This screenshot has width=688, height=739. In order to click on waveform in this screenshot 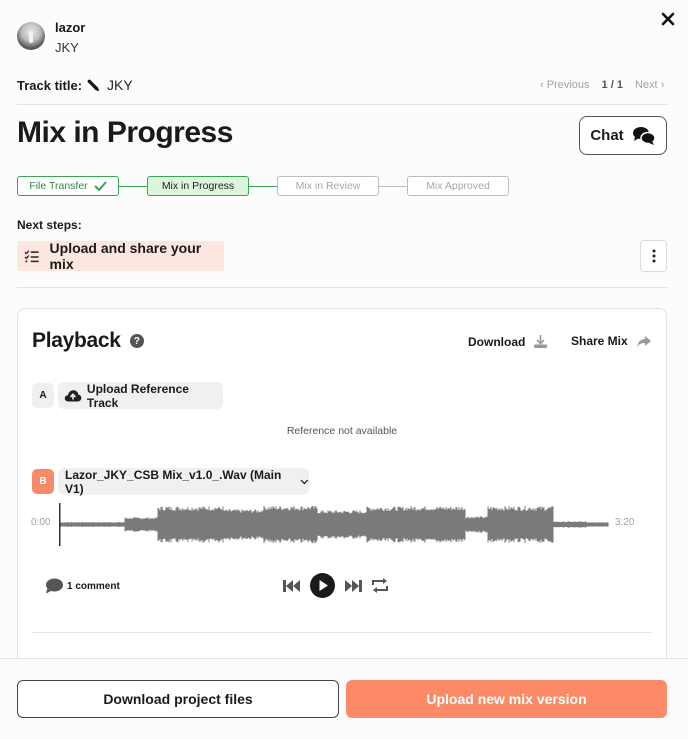, I will do `click(334, 524)`.